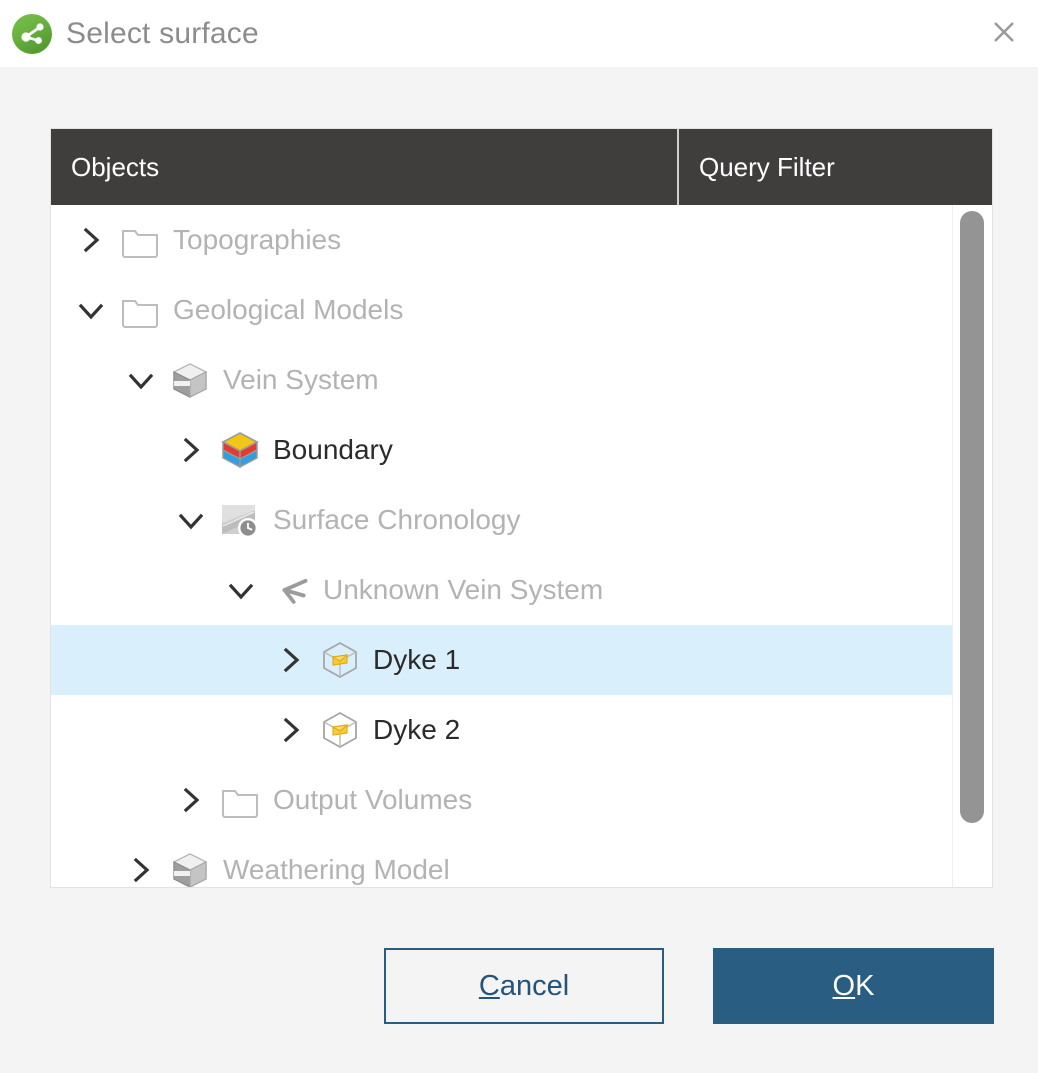  What do you see at coordinates (501, 660) in the screenshot?
I see `tree-row: Dyke 1` at bounding box center [501, 660].